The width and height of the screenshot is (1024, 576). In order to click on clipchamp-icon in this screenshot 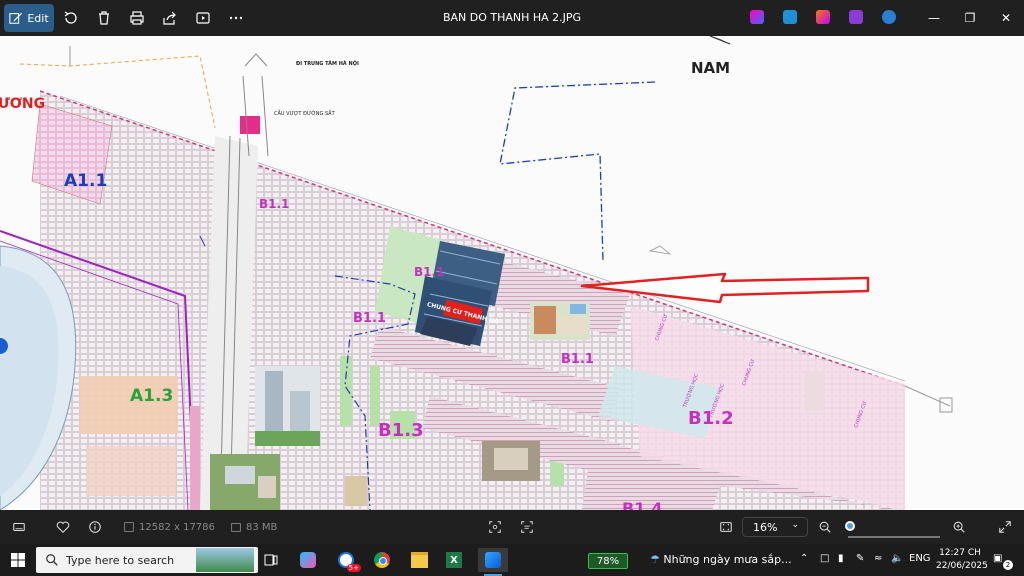, I will do `click(823, 17)`.